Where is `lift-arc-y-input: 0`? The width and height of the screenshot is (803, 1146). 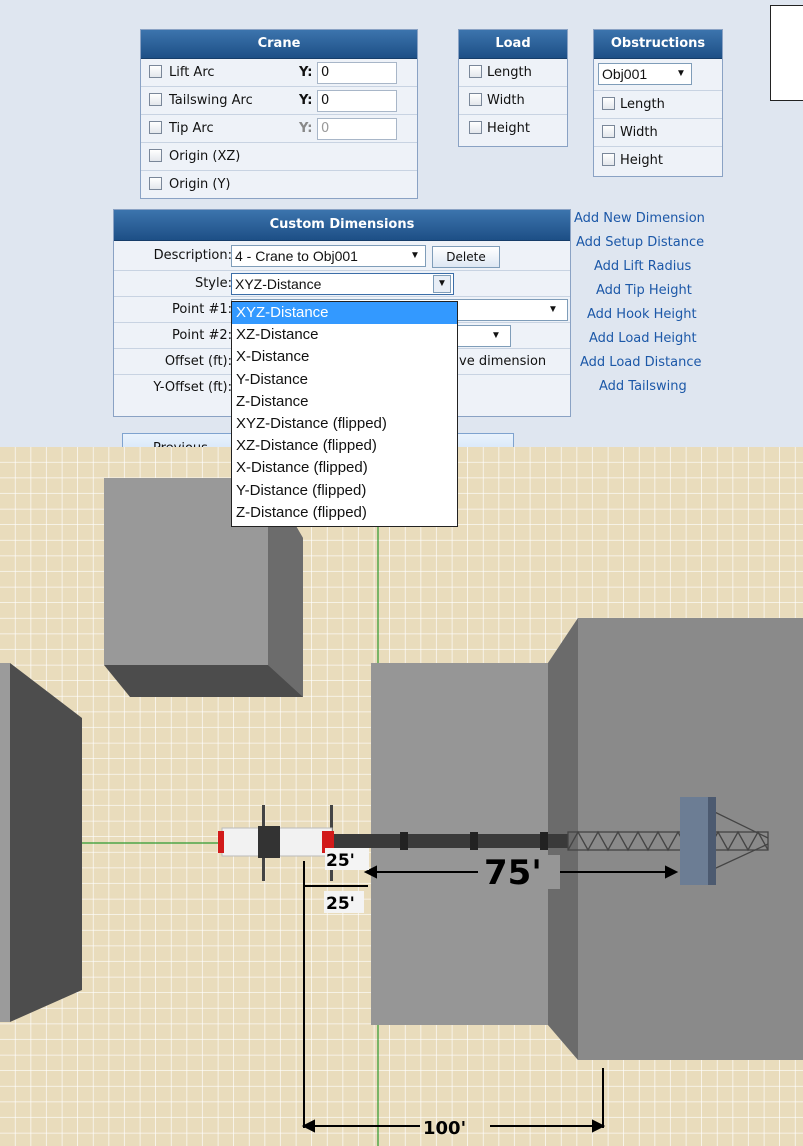
lift-arc-y-input: 0 is located at coordinates (357, 73).